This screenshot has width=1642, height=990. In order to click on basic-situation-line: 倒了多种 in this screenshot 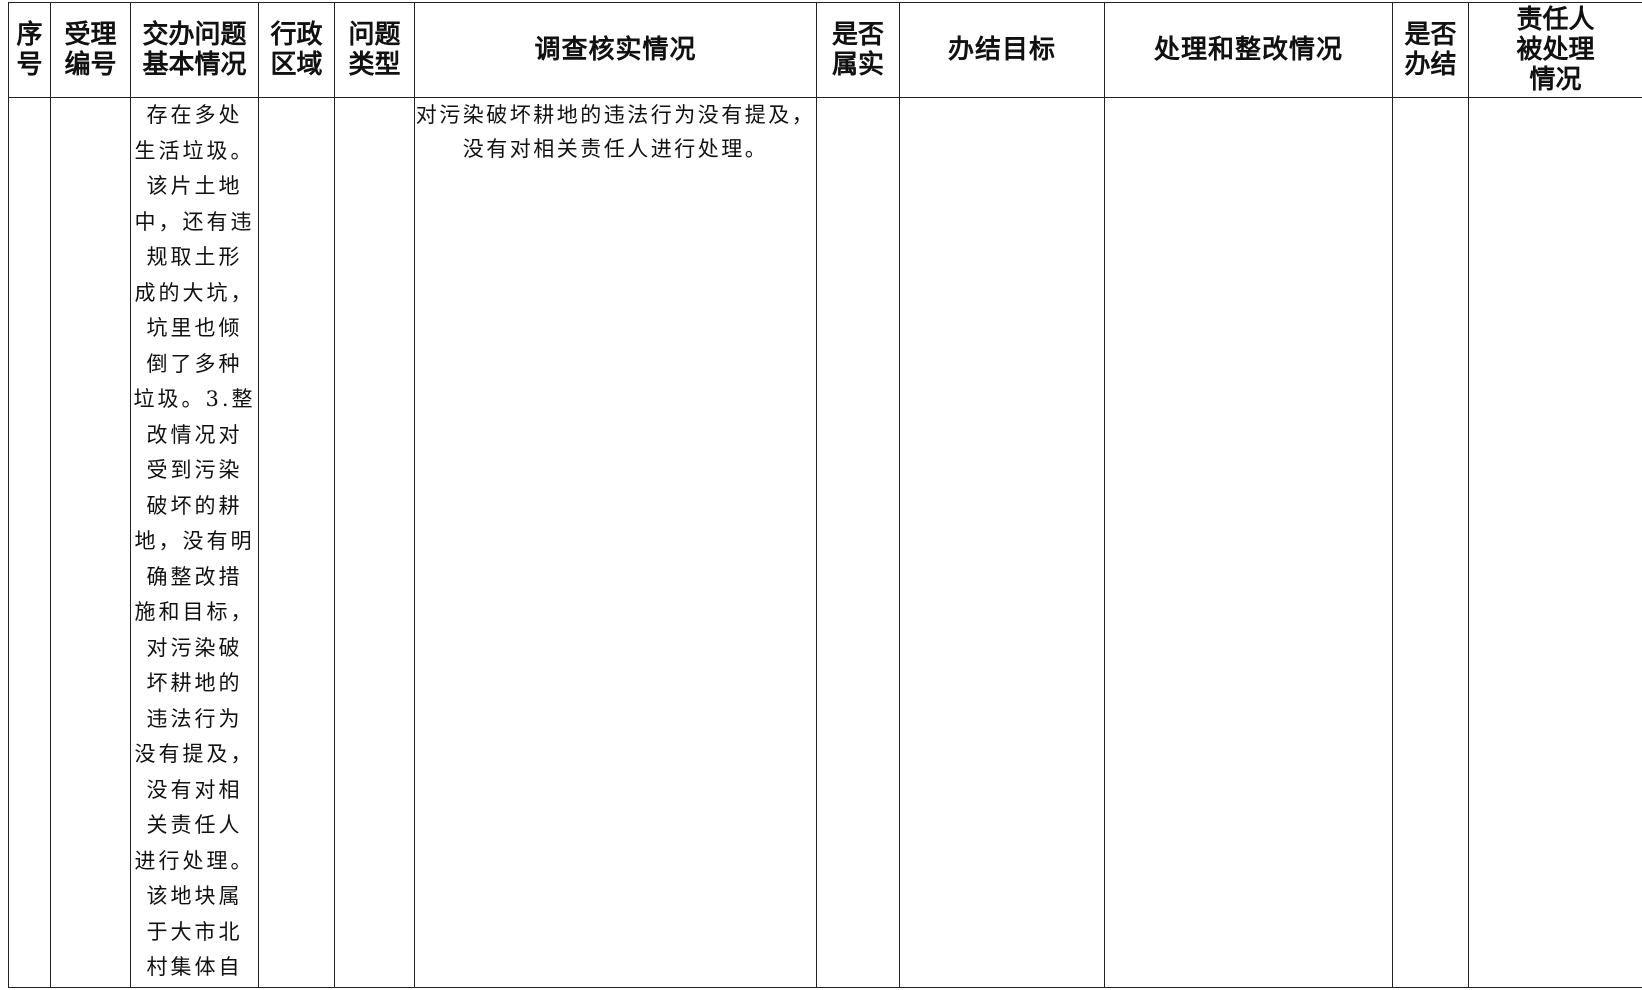, I will do `click(194, 363)`.